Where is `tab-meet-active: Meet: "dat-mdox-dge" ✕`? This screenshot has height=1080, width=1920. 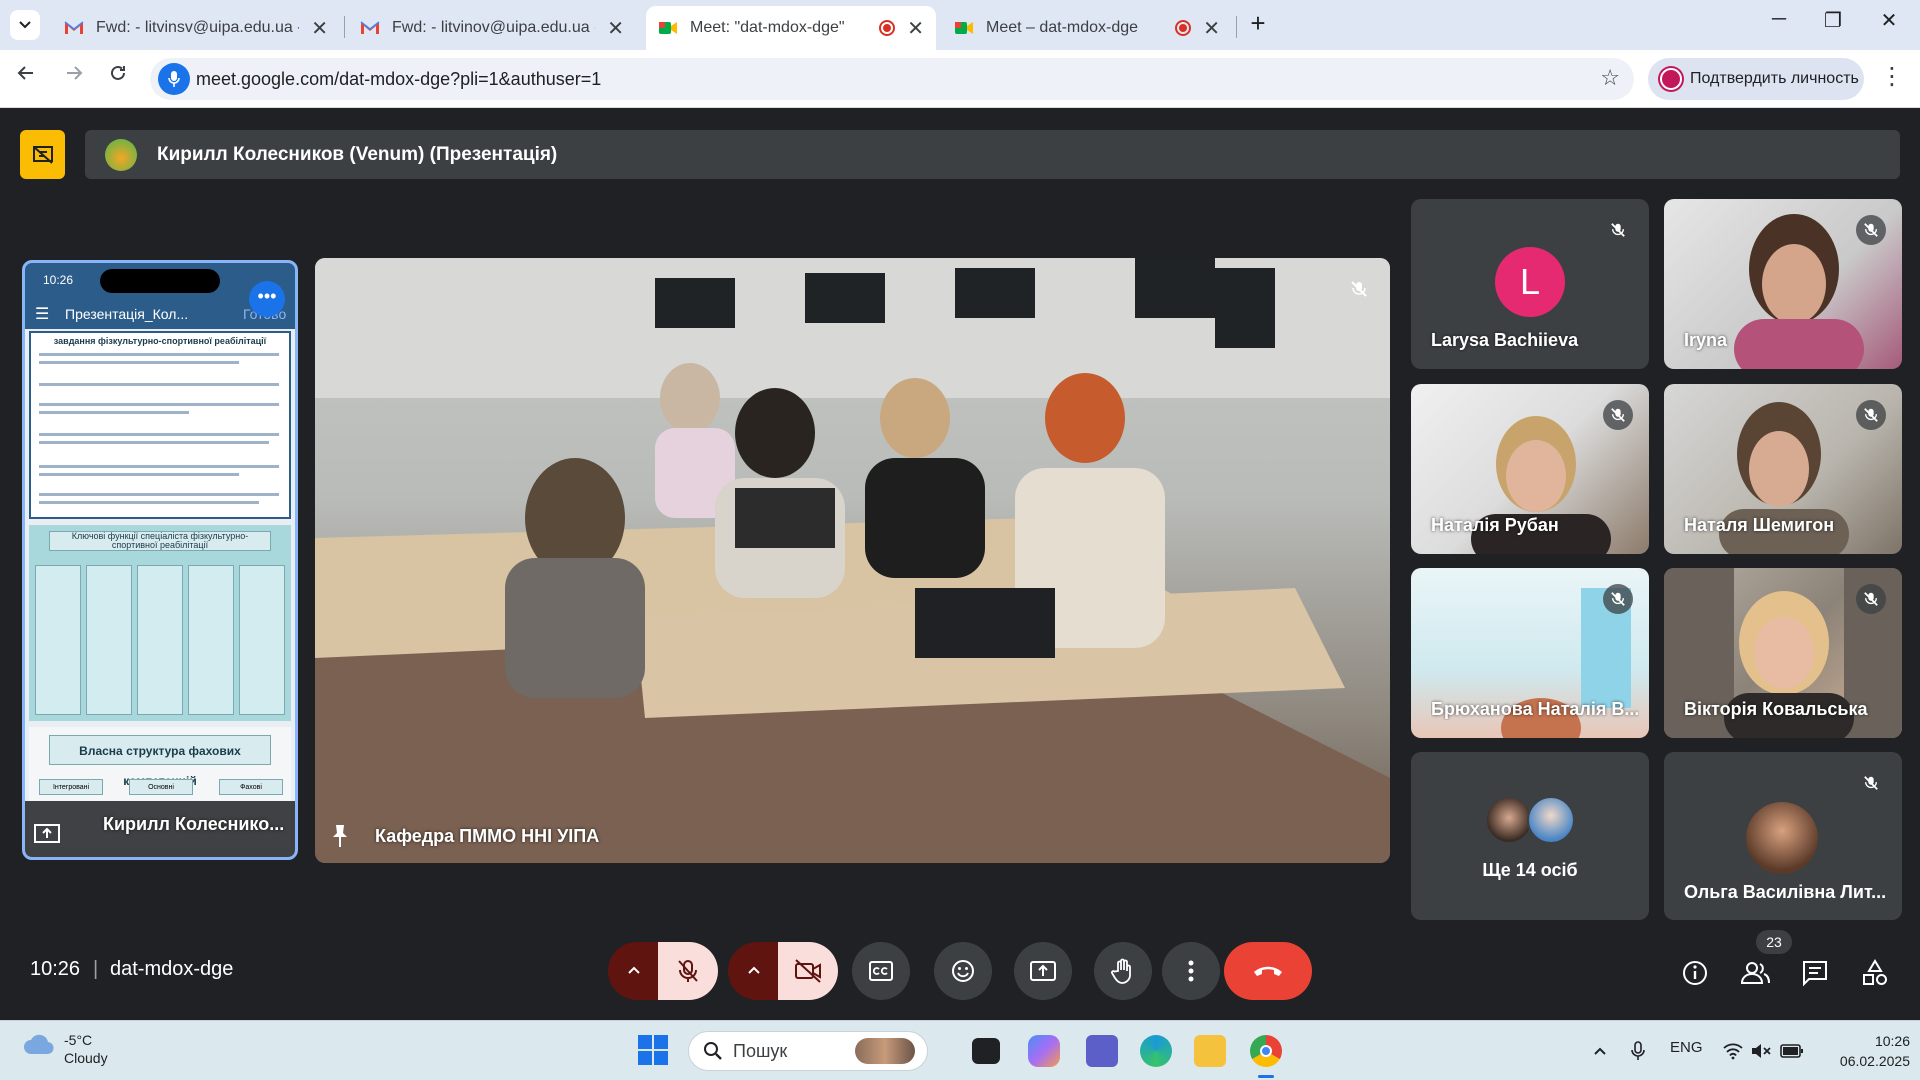 tab-meet-active: Meet: "dat-mdox-dge" ✕ is located at coordinates (791, 28).